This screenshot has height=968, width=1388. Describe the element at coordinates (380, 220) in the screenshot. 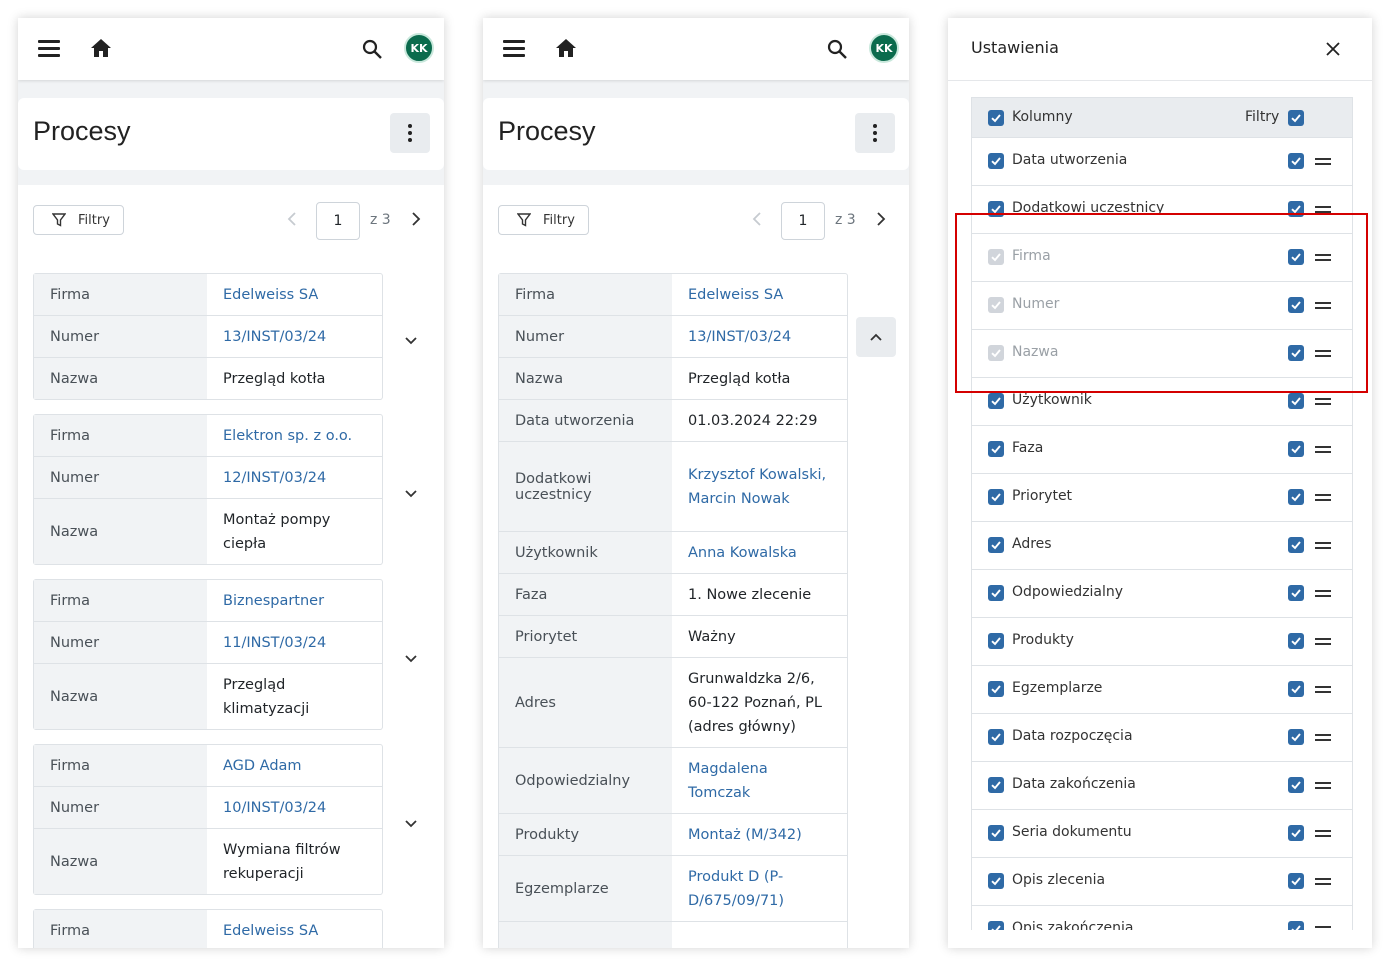

I see `page-total: z 3` at that location.